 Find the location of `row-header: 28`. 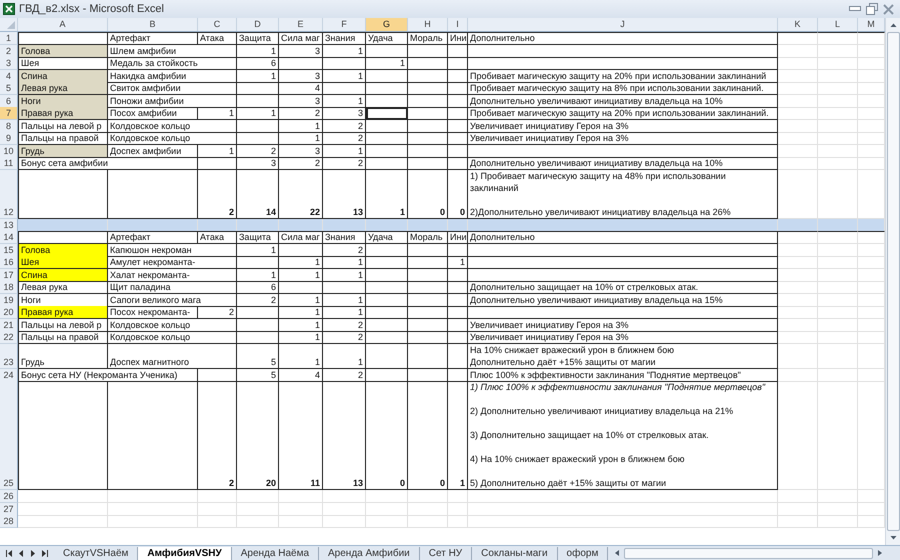

row-header: 28 is located at coordinates (9, 521).